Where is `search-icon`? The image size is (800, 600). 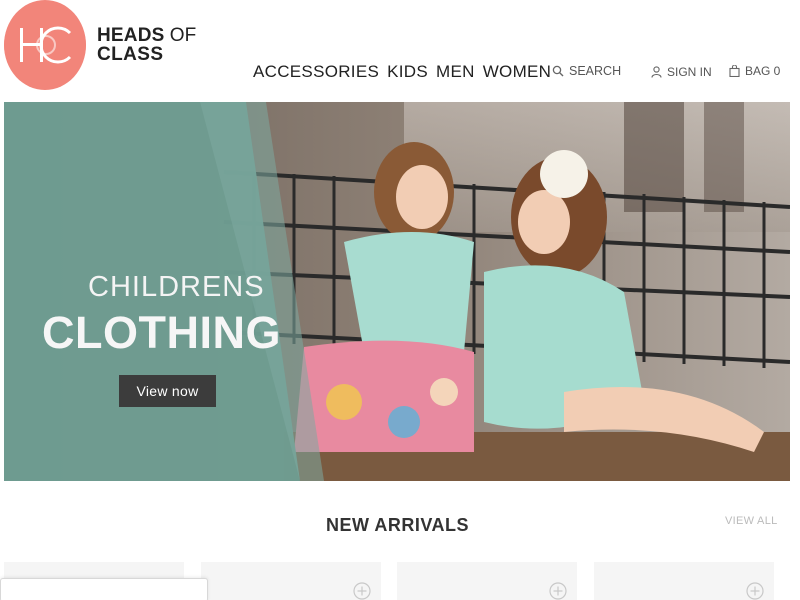
search-icon is located at coordinates (558, 71).